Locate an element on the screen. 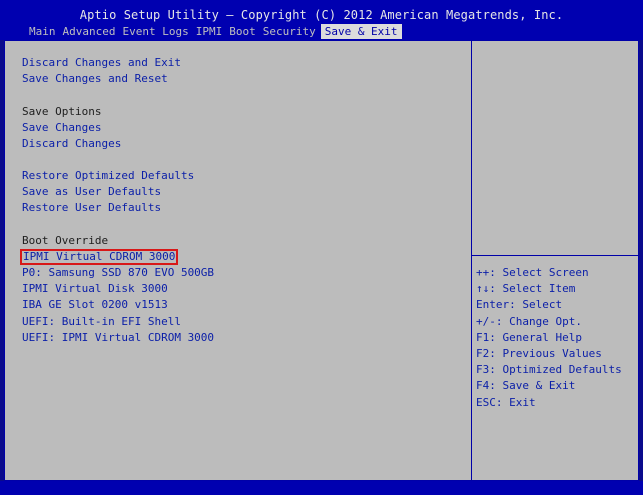 This screenshot has width=643, height=495. panel-divider is located at coordinates (471, 260).